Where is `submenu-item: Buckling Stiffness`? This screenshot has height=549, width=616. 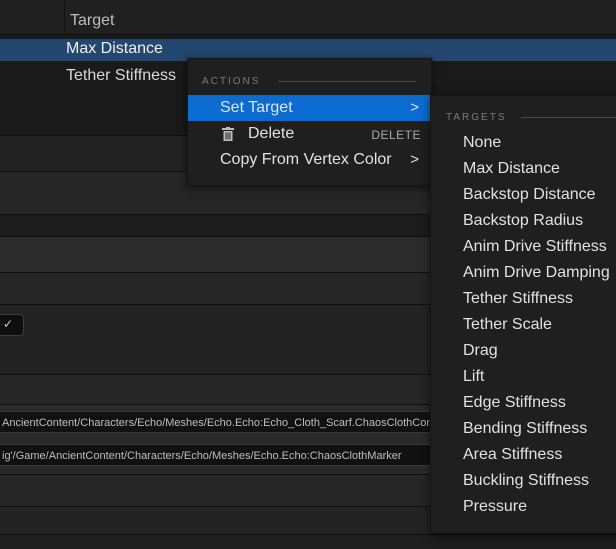 submenu-item: Buckling Stiffness is located at coordinates (526, 481).